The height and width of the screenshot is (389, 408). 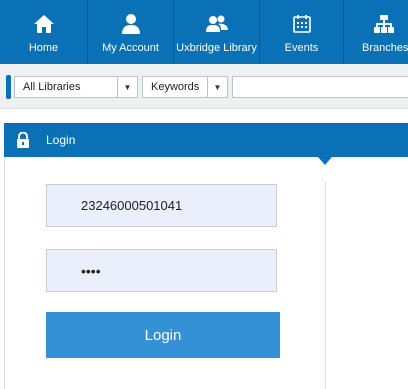 I want to click on nav-home: Home, so click(x=44, y=32).